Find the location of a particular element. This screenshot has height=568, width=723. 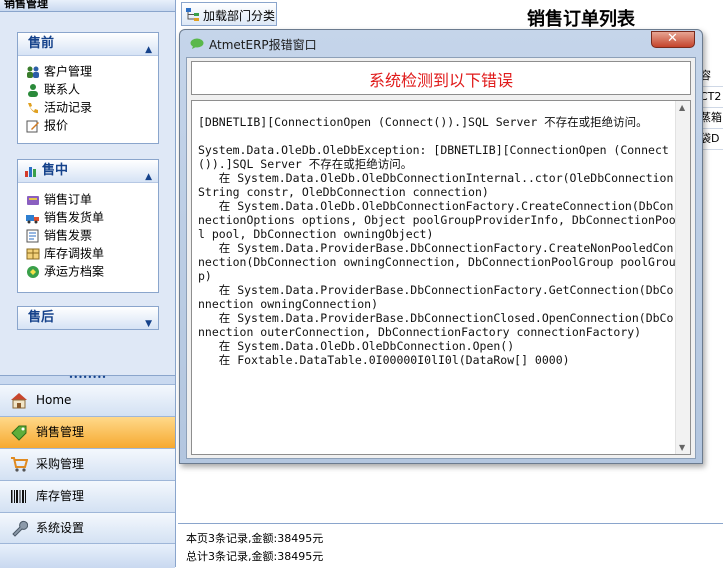

nav-home: Home is located at coordinates (87, 400).